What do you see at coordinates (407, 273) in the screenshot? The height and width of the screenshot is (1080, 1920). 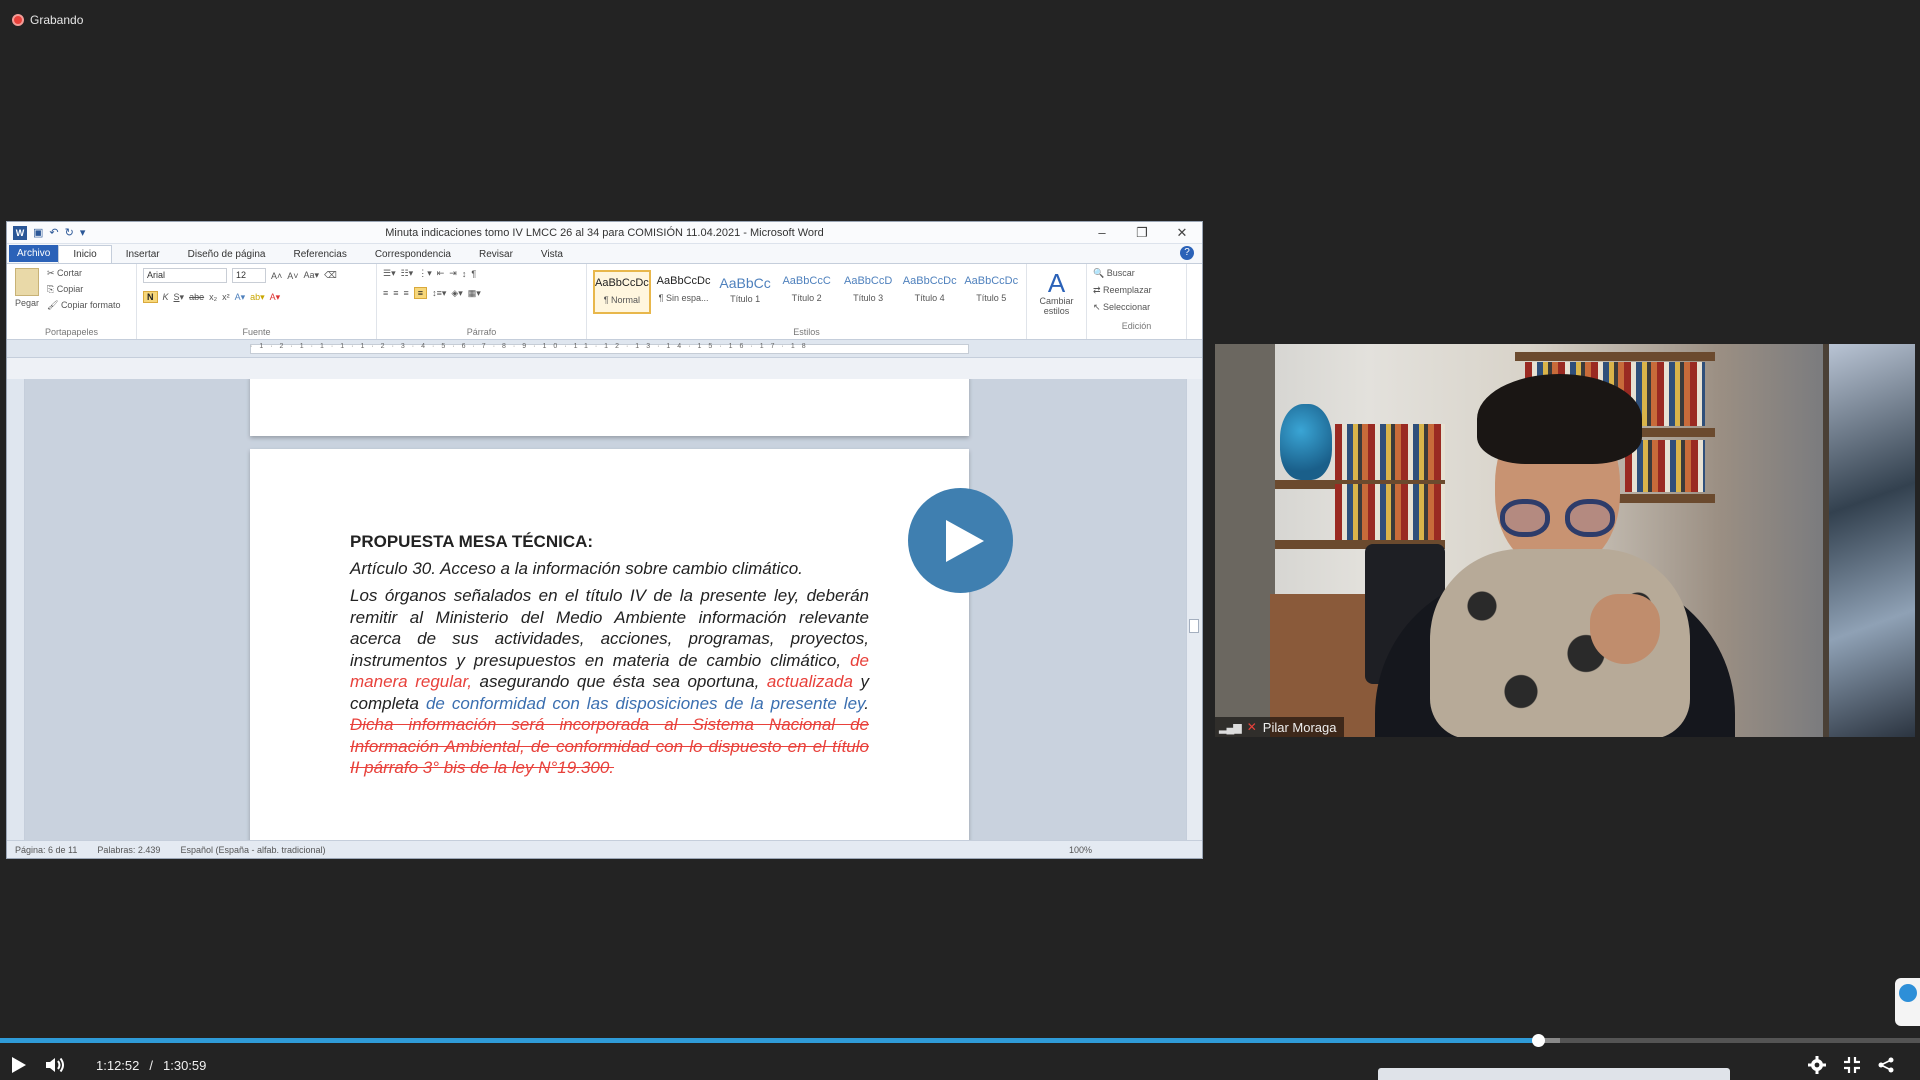 I see `numbering-icon: ☷▾` at bounding box center [407, 273].